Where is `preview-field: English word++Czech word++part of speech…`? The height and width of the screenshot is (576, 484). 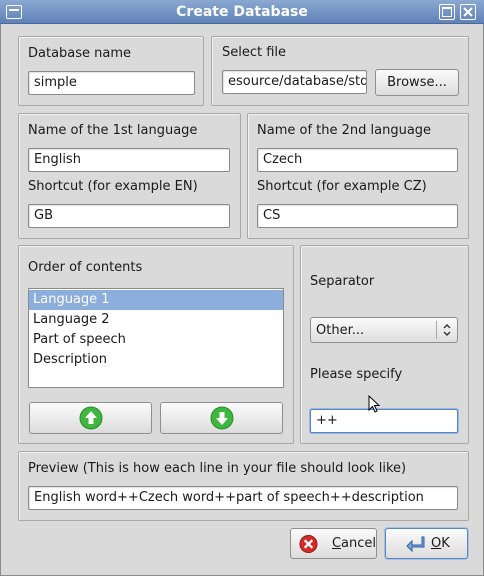 preview-field: English word++Czech word++part of speech… is located at coordinates (243, 498).